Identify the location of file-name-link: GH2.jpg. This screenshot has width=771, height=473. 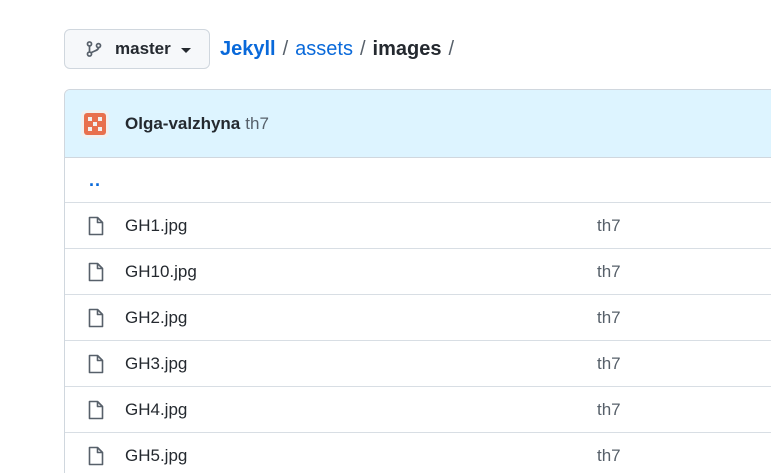
(156, 318).